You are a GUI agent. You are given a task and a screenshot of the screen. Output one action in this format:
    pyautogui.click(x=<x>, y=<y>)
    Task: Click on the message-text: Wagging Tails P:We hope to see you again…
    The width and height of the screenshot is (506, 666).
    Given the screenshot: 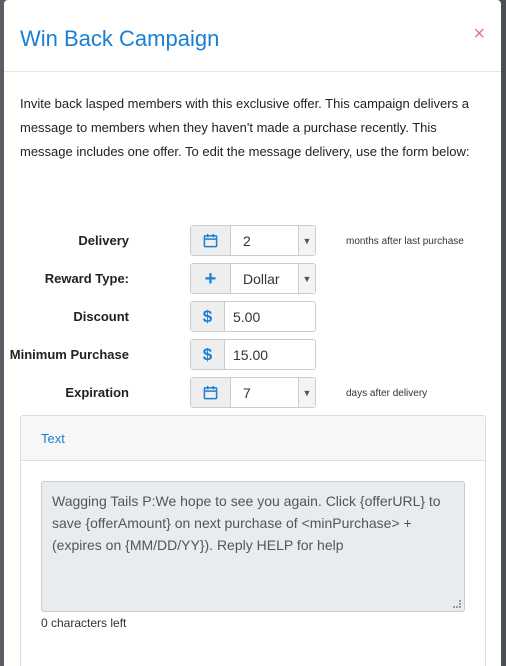 What is the action you would take?
    pyautogui.click(x=246, y=523)
    